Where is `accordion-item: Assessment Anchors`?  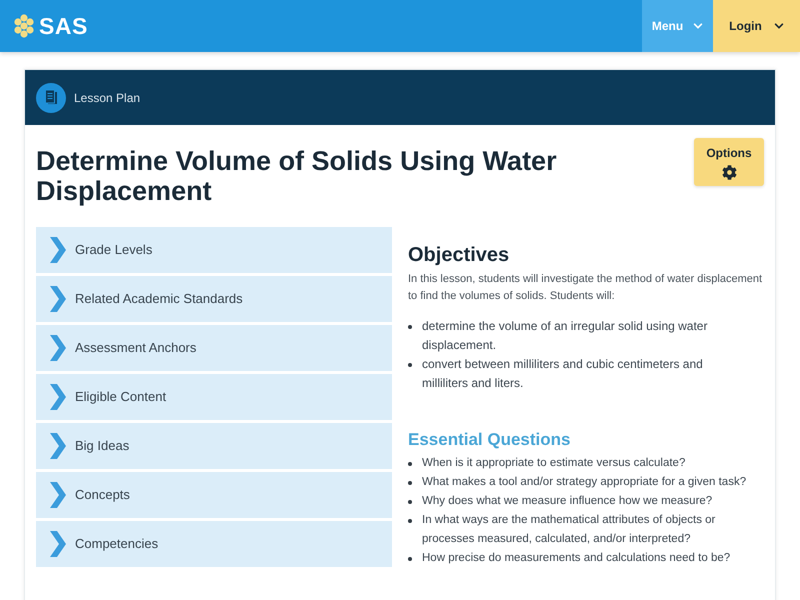 accordion-item: Assessment Anchors is located at coordinates (214, 348).